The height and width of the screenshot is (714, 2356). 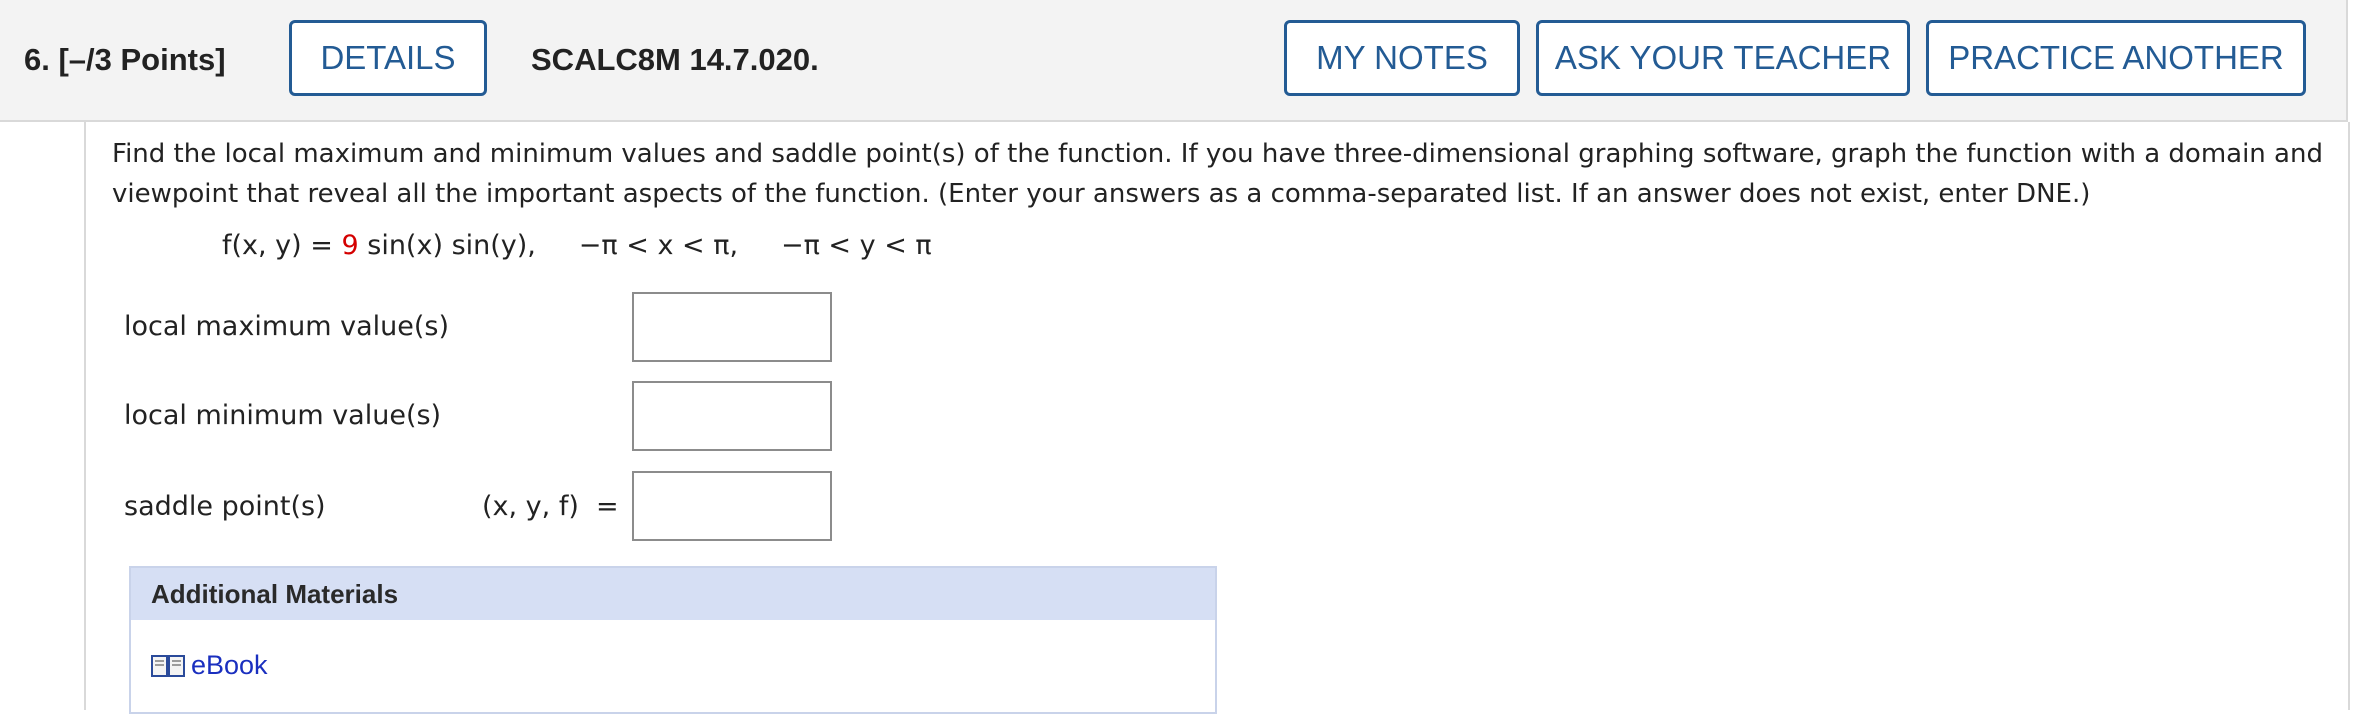 I want to click on ask-your-teacher-button: ASK YOUR TEACHER, so click(x=1723, y=58).